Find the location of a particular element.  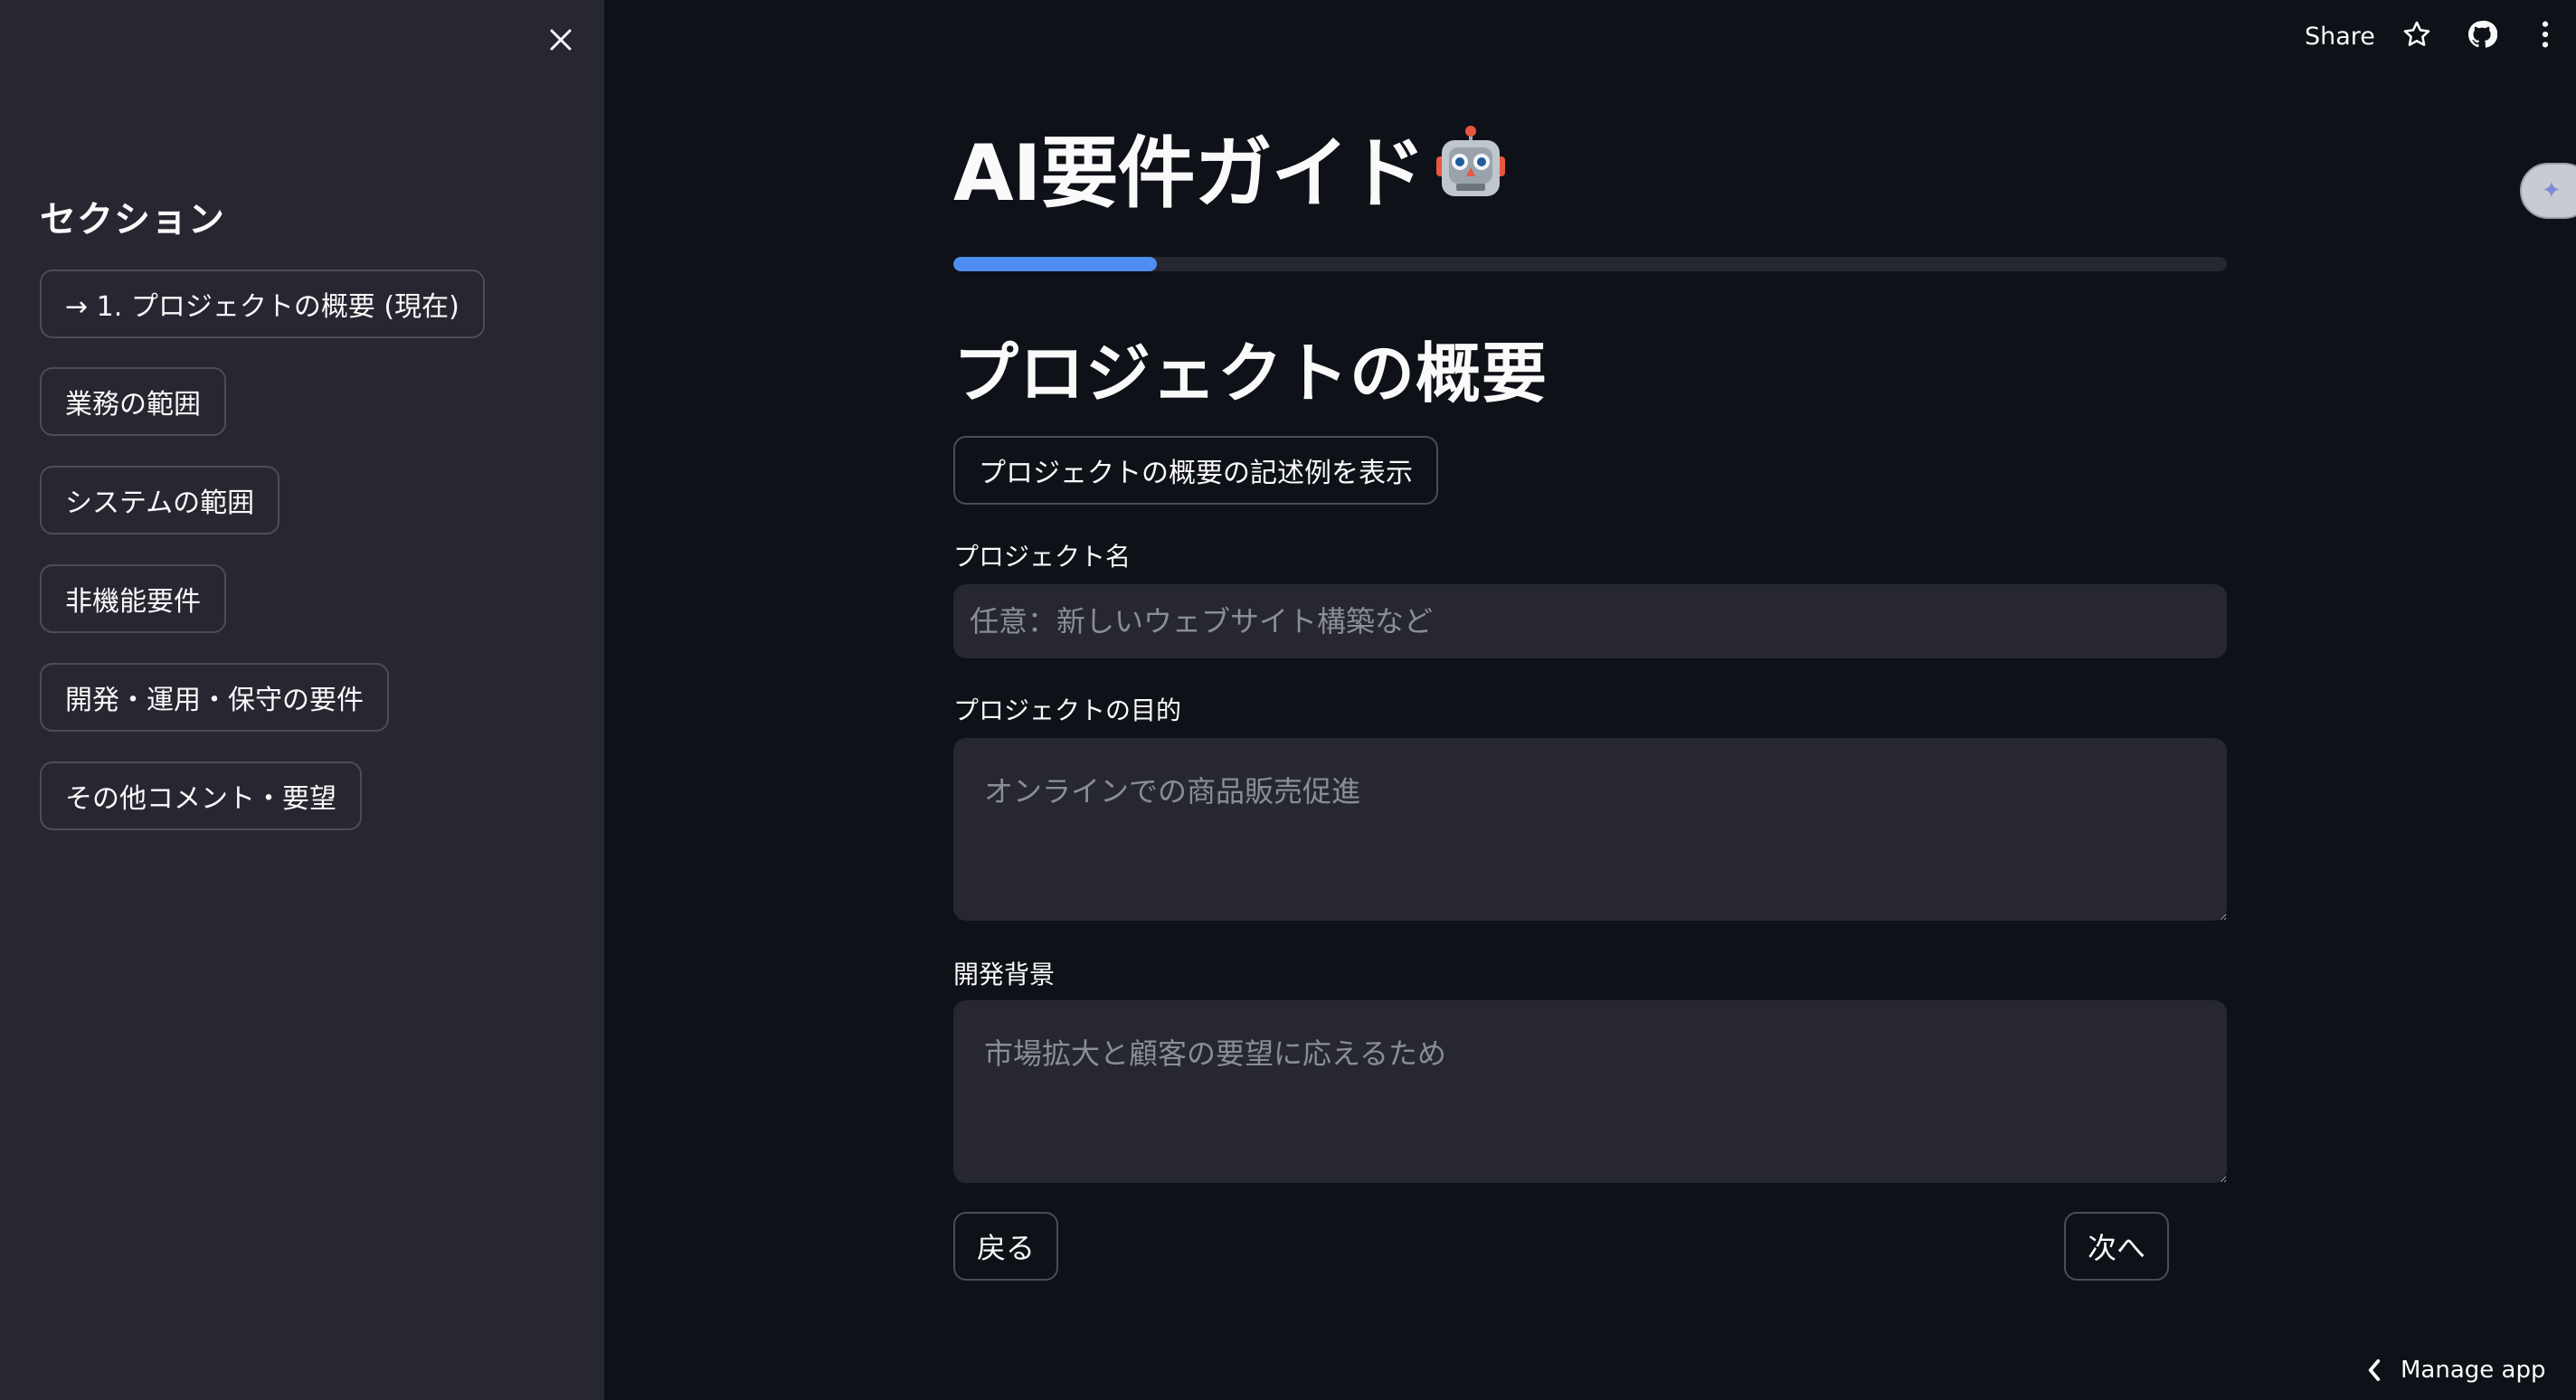

close-icon is located at coordinates (561, 40).